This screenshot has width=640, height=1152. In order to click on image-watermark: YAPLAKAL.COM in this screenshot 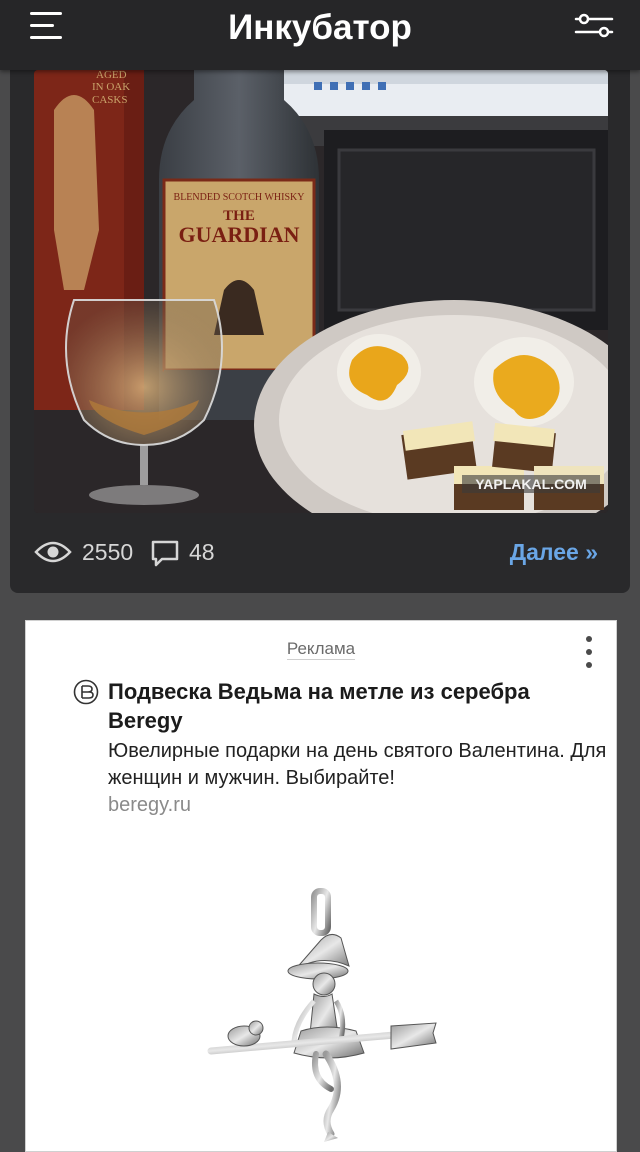, I will do `click(531, 484)`.